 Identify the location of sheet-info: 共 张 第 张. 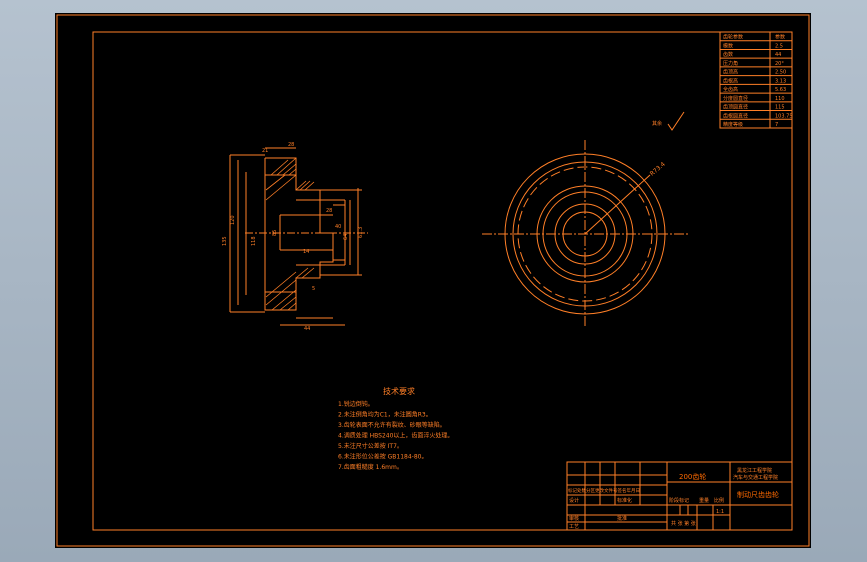
(683, 523).